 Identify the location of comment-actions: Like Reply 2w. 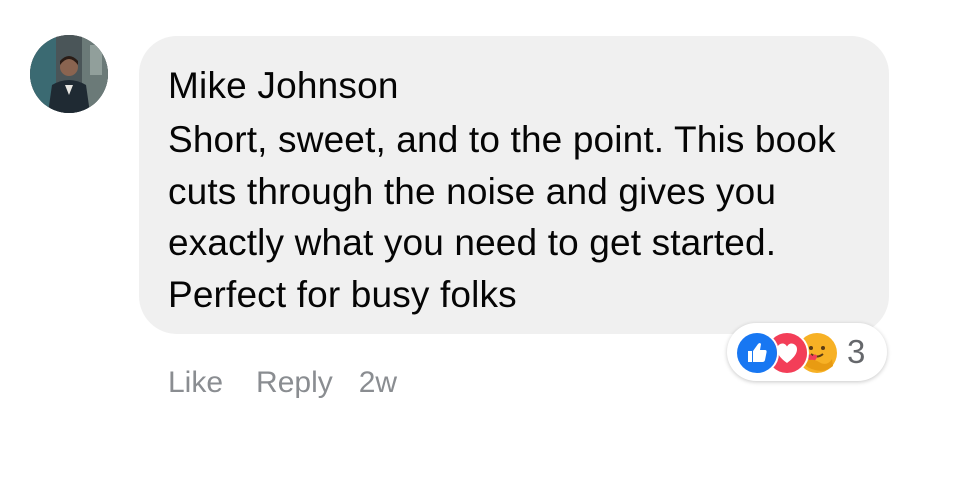
(282, 383).